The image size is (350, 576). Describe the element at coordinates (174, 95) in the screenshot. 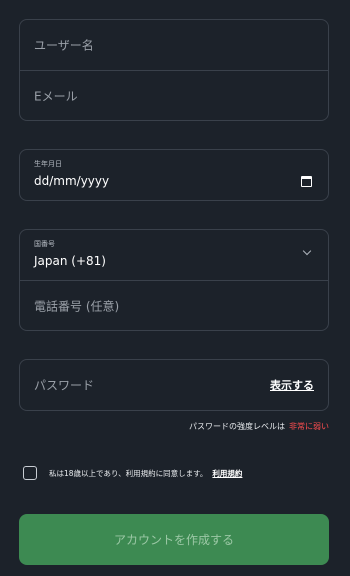

I see `email-field: Eメール` at that location.